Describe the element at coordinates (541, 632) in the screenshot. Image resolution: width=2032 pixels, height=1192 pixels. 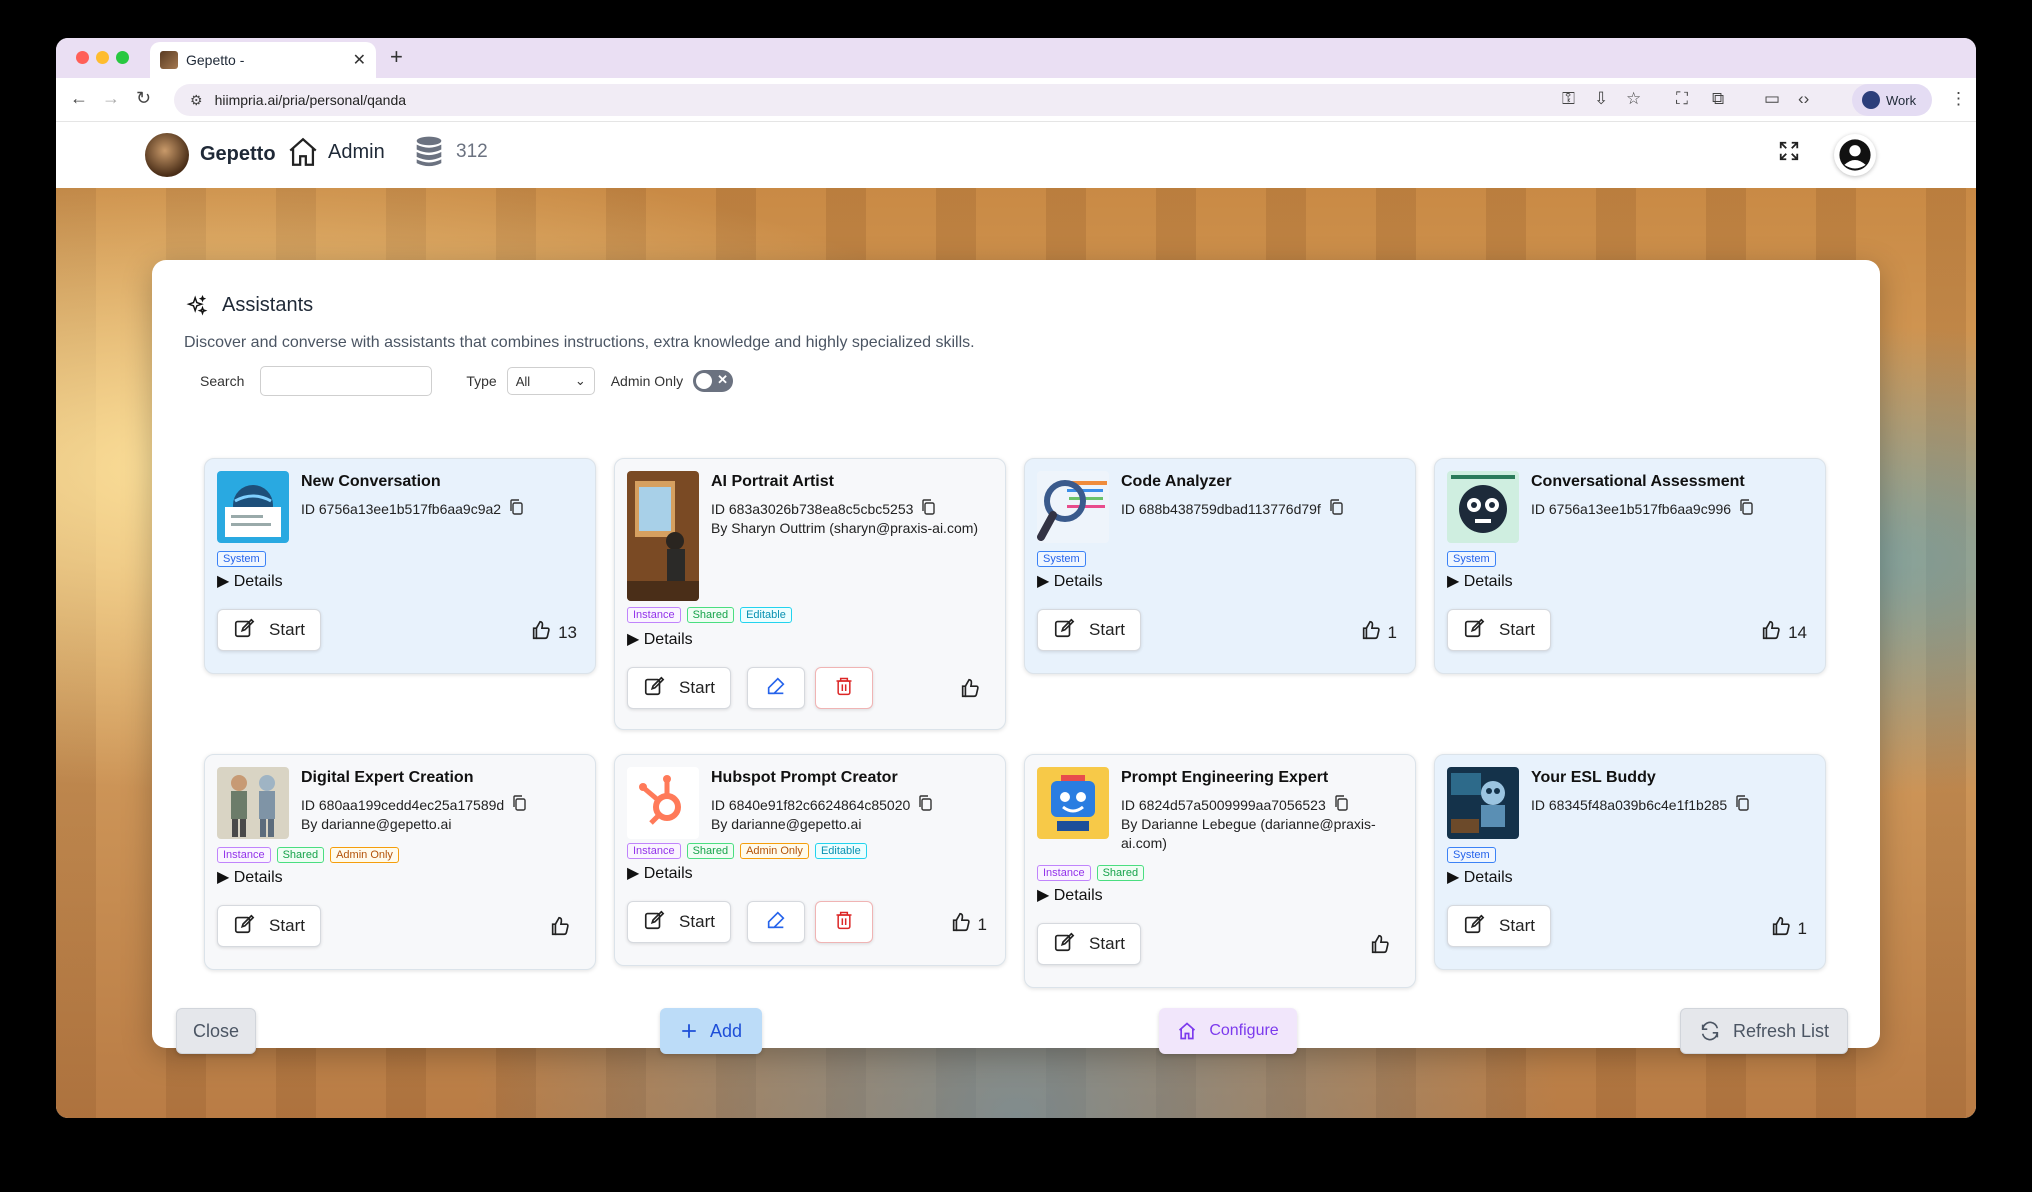
I see `thumbs-up-icon` at that location.